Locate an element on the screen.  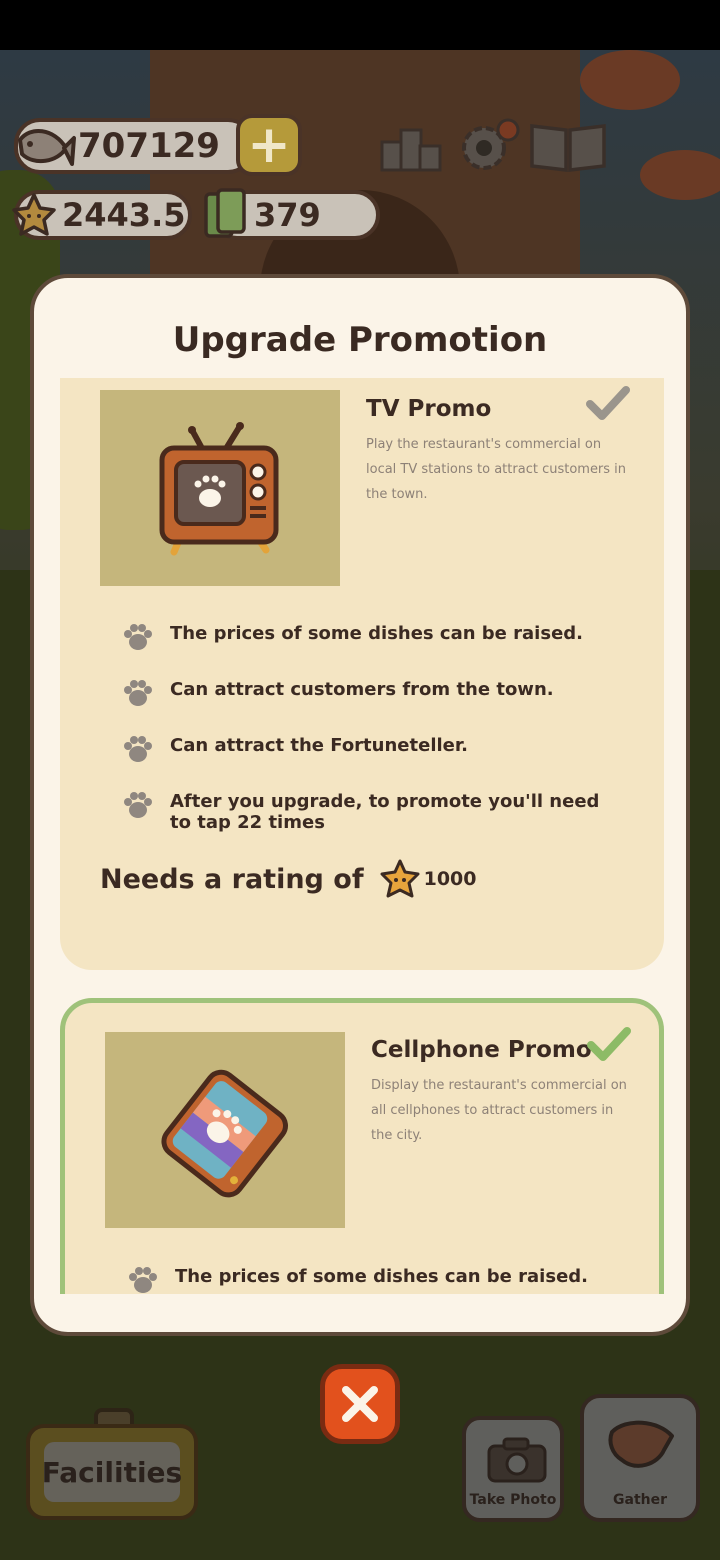
close-button is located at coordinates (360, 1404).